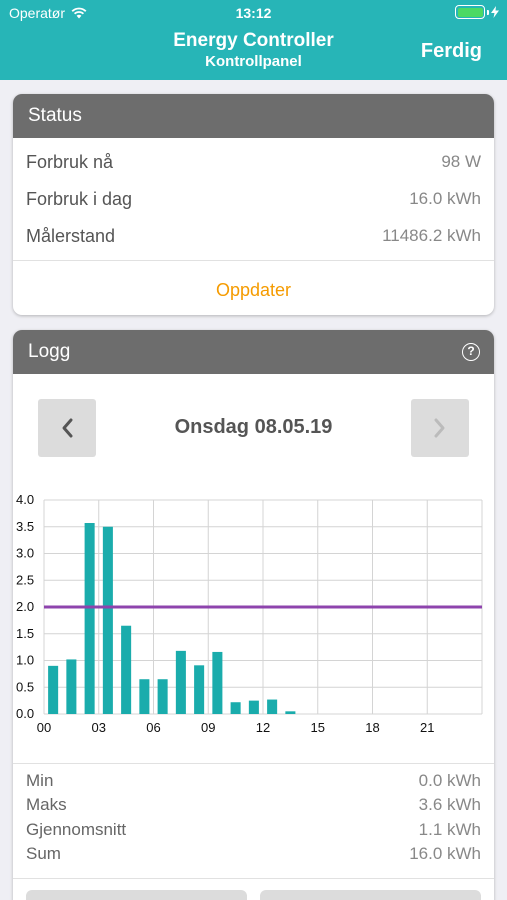  What do you see at coordinates (263, 727) in the screenshot?
I see `x-tick-label: 12` at bounding box center [263, 727].